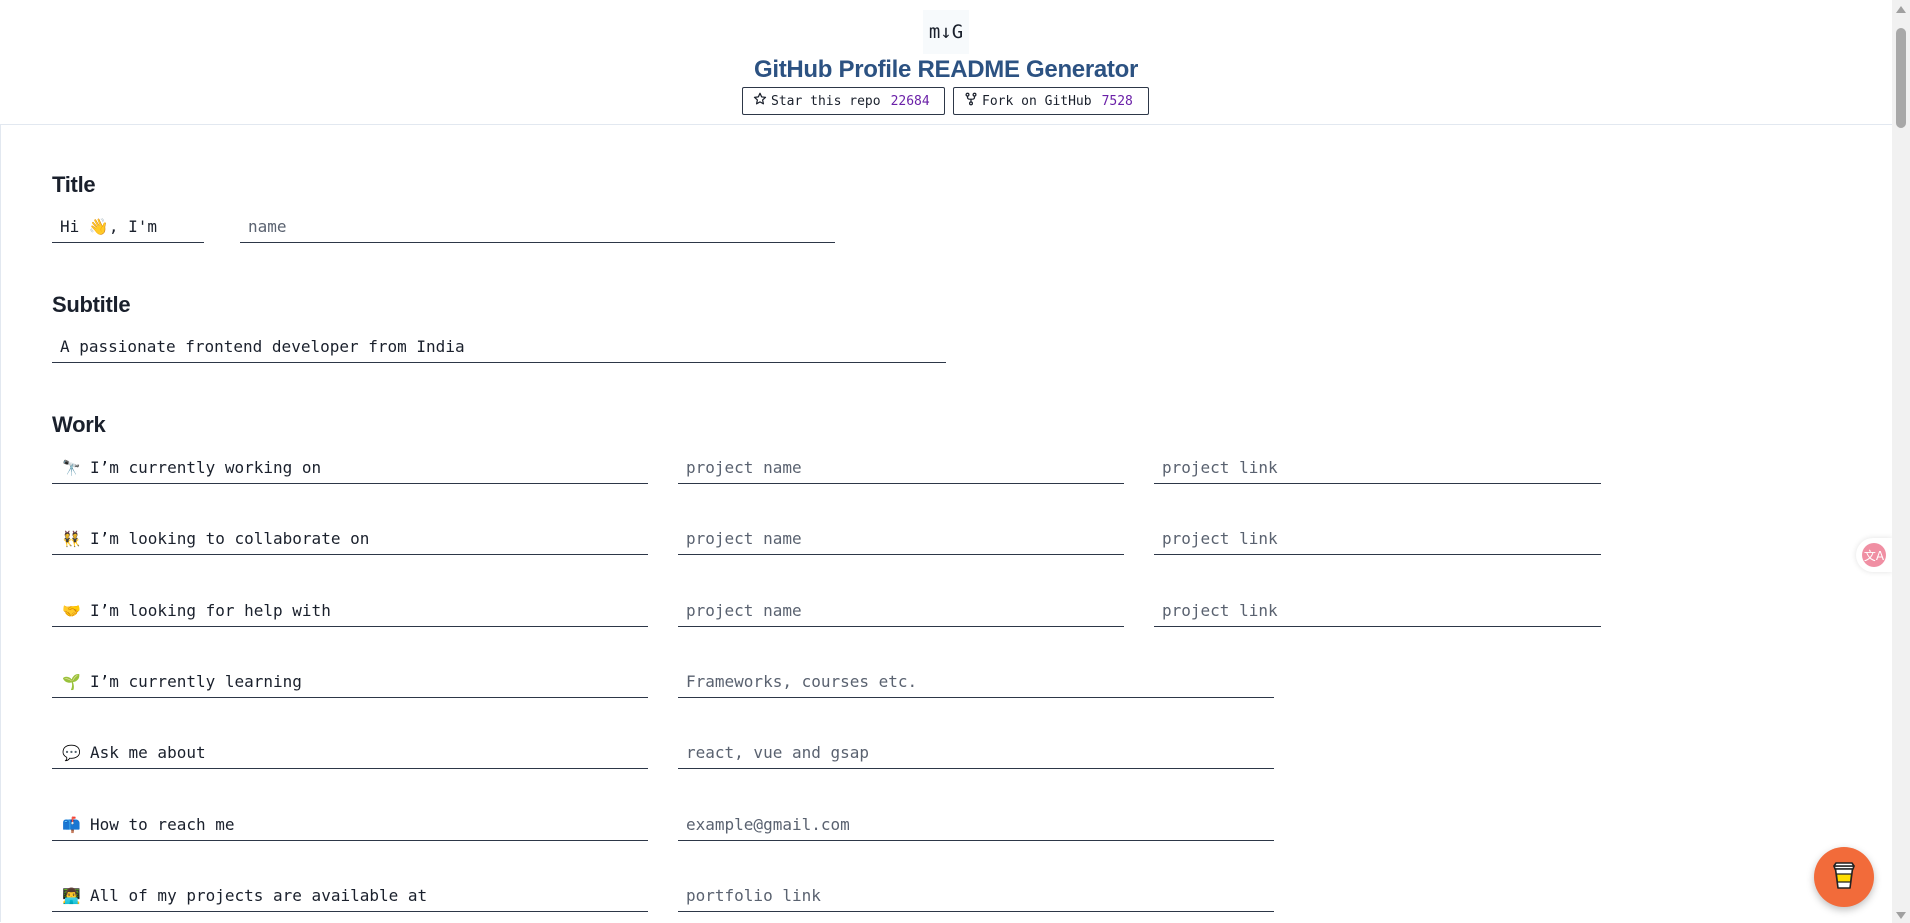 The width and height of the screenshot is (1910, 923). Describe the element at coordinates (1377, 611) in the screenshot. I see `help-with-project-link-input` at that location.